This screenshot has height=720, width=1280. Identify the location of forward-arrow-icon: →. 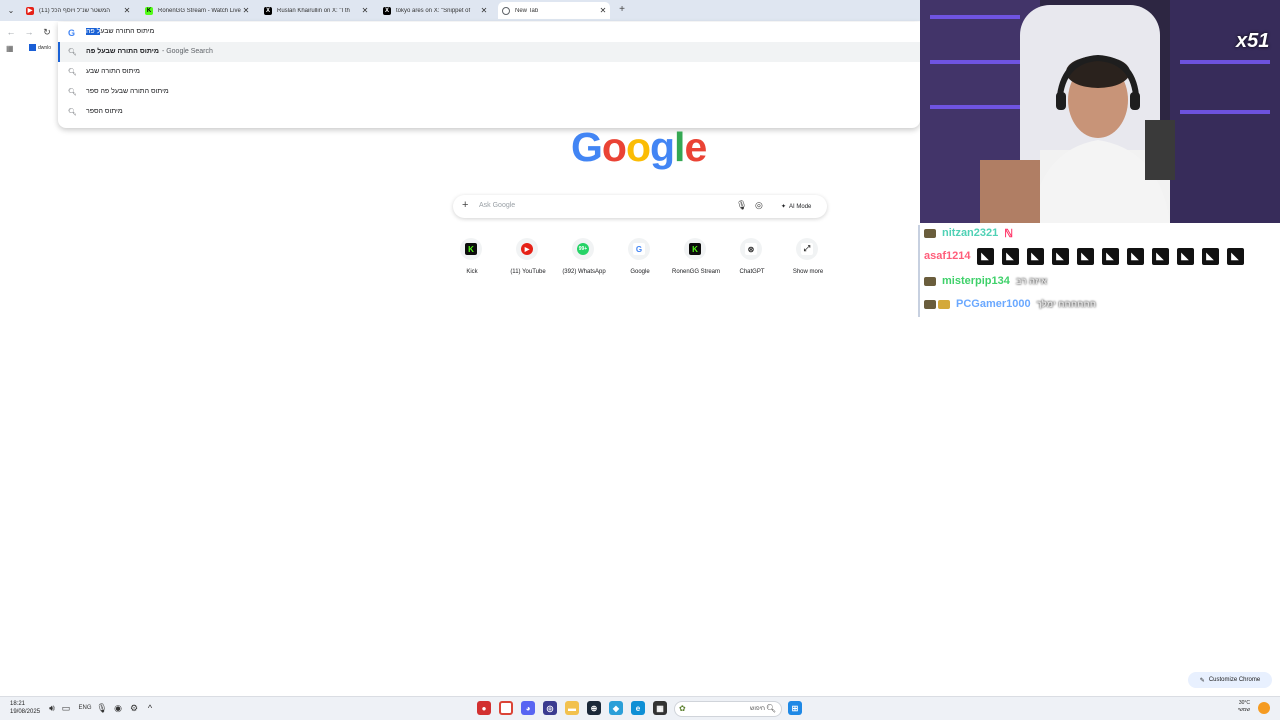
(29, 32).